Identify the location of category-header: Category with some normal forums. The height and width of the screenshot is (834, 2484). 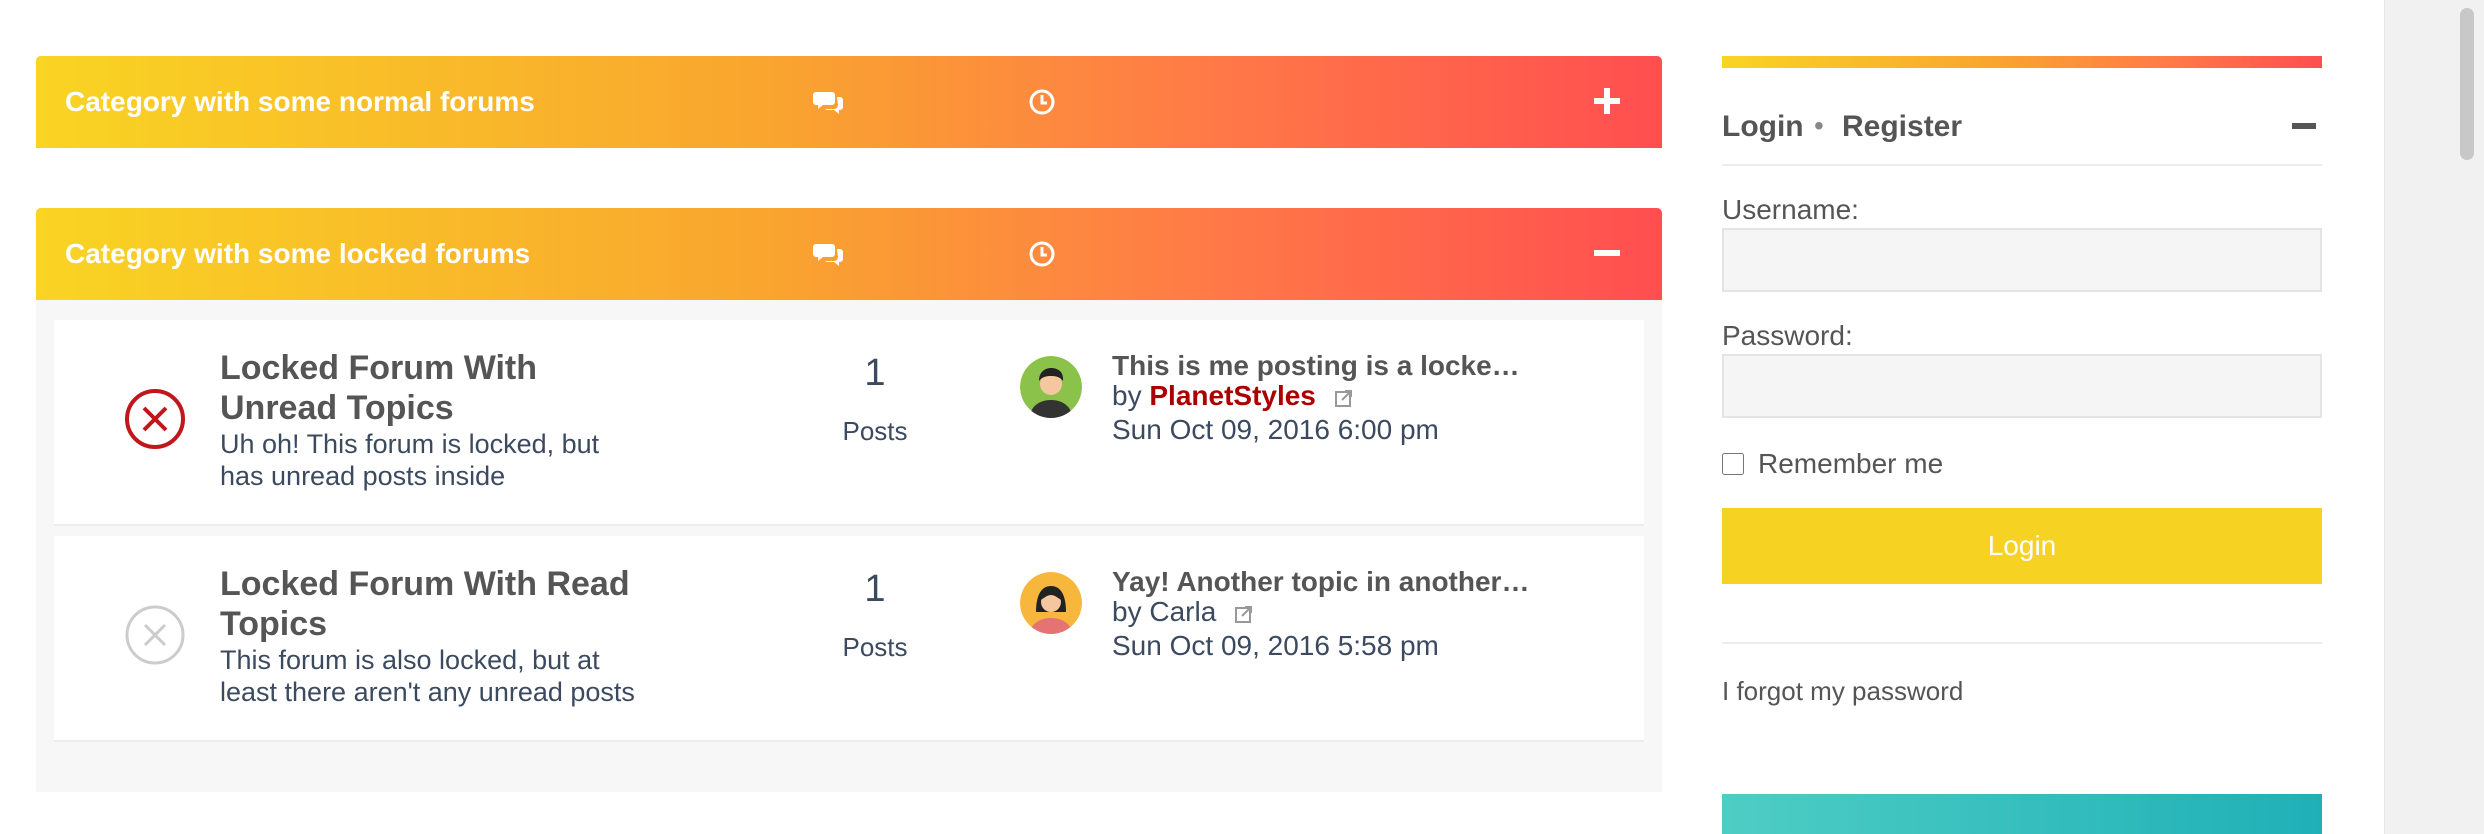
(849, 102).